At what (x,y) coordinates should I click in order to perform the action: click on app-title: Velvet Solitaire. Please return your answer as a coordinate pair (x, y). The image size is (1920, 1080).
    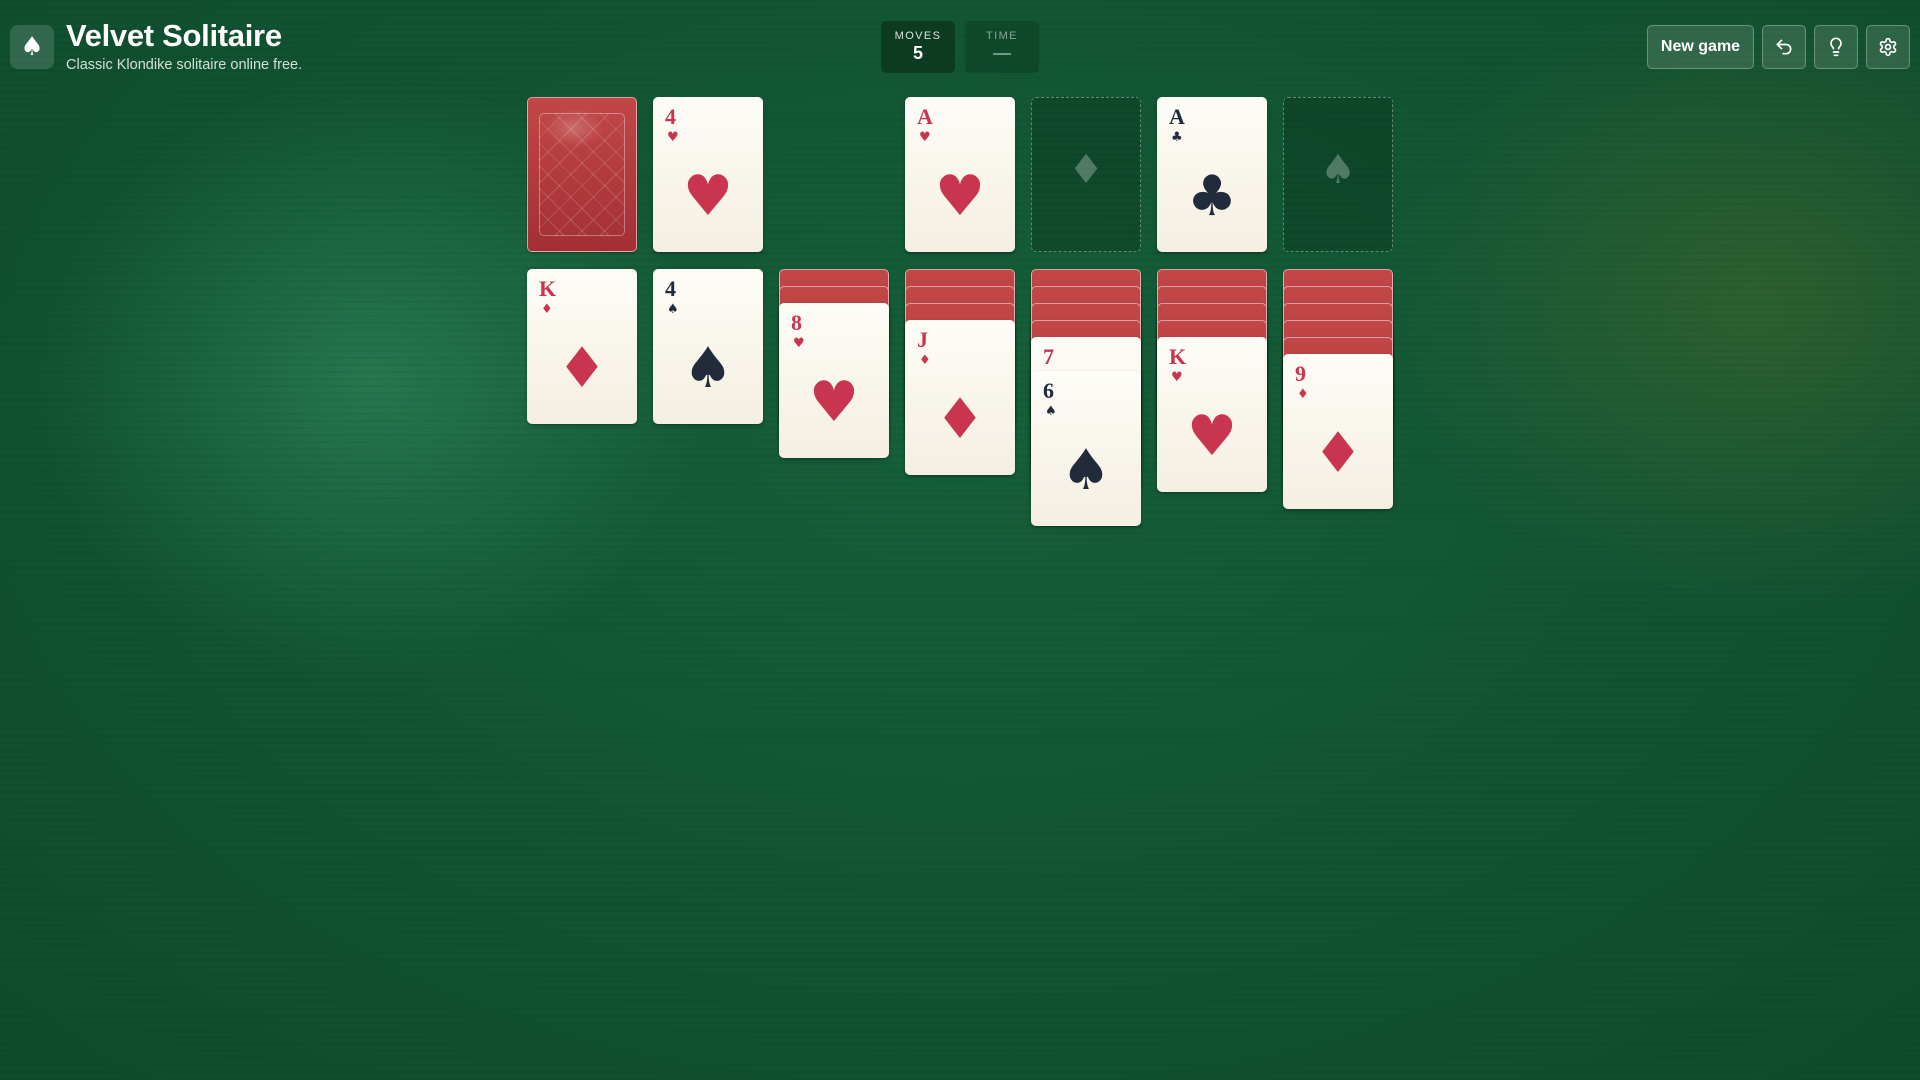
    Looking at the image, I should click on (174, 35).